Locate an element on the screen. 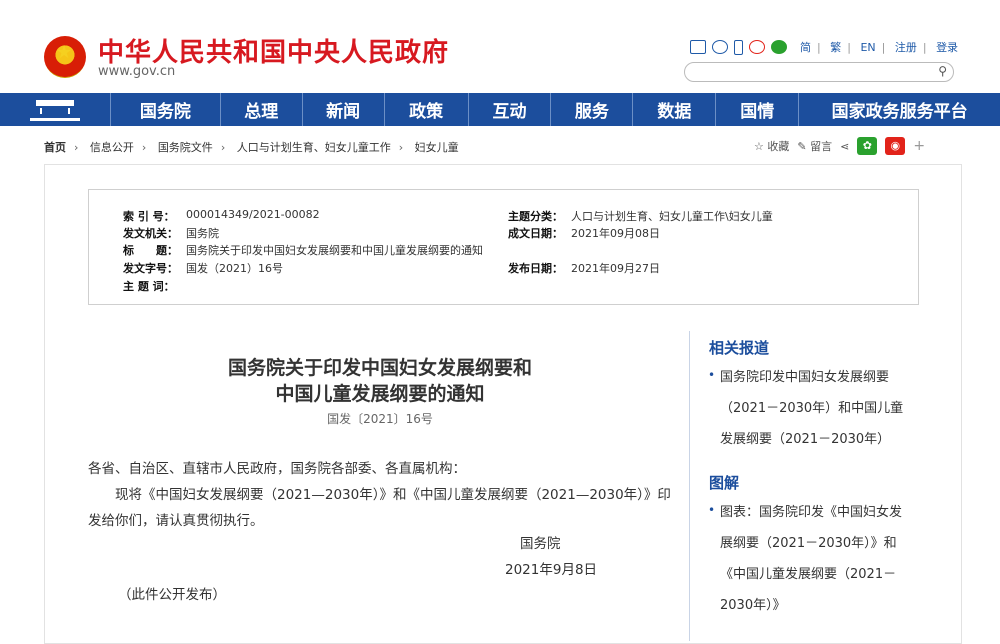 This screenshot has height=644, width=1000. share-icon: ⋖ is located at coordinates (844, 146).